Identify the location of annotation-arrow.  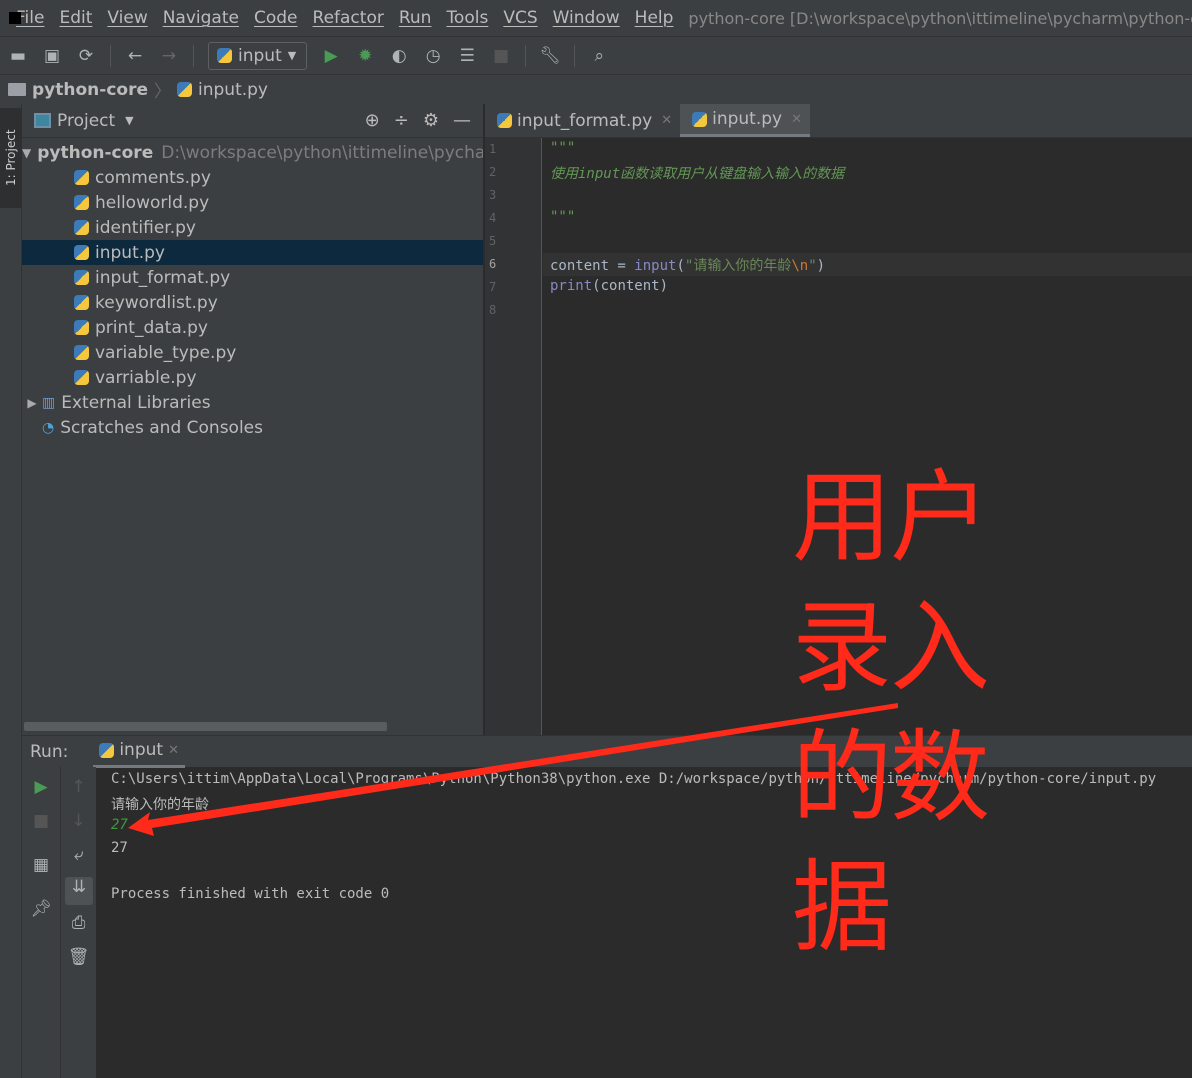
(513, 769).